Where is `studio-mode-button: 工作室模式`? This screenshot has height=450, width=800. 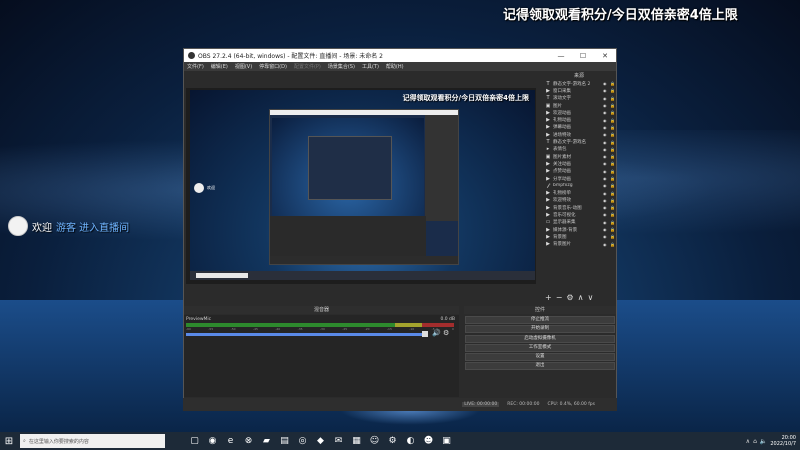 studio-mode-button: 工作室模式 is located at coordinates (540, 347).